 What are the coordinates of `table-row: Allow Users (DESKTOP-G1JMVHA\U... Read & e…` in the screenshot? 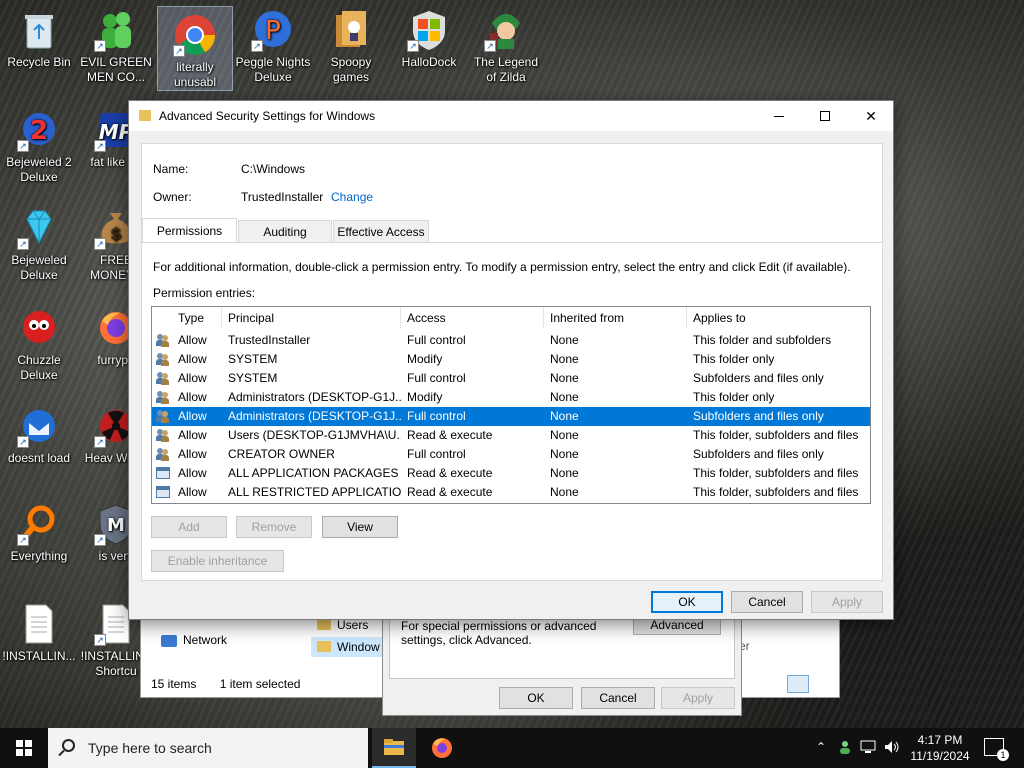 It's located at (511, 435).